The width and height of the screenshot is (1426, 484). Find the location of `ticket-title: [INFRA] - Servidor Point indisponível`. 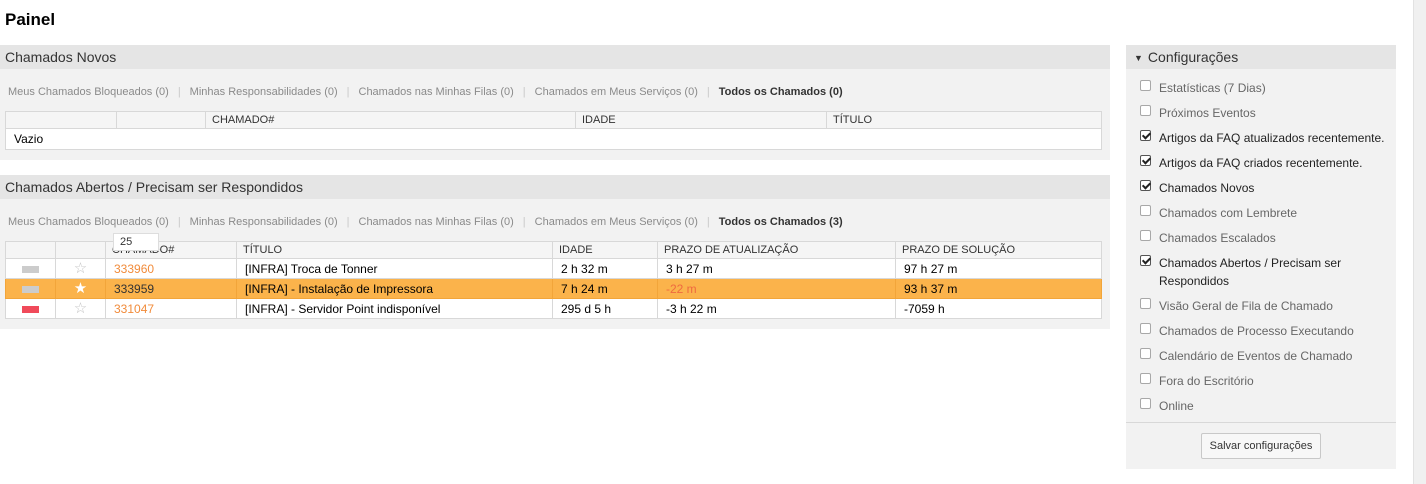

ticket-title: [INFRA] - Servidor Point indisponível is located at coordinates (394, 308).